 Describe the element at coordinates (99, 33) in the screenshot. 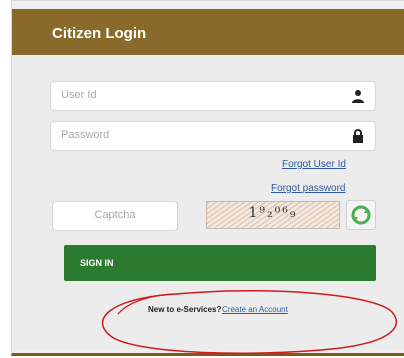

I see `login-title: Citizen Login` at that location.